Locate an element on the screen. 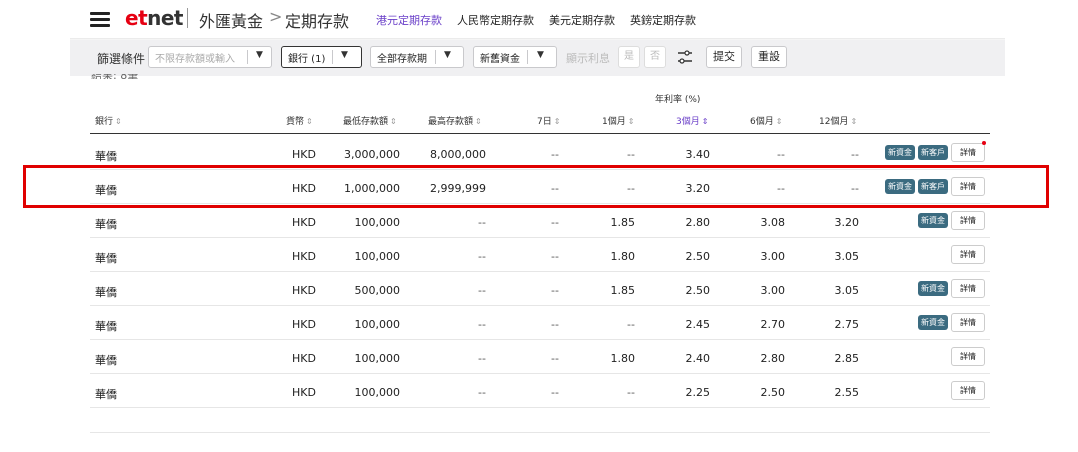 The height and width of the screenshot is (452, 1078). cell-12m: 2.55 is located at coordinates (847, 392).